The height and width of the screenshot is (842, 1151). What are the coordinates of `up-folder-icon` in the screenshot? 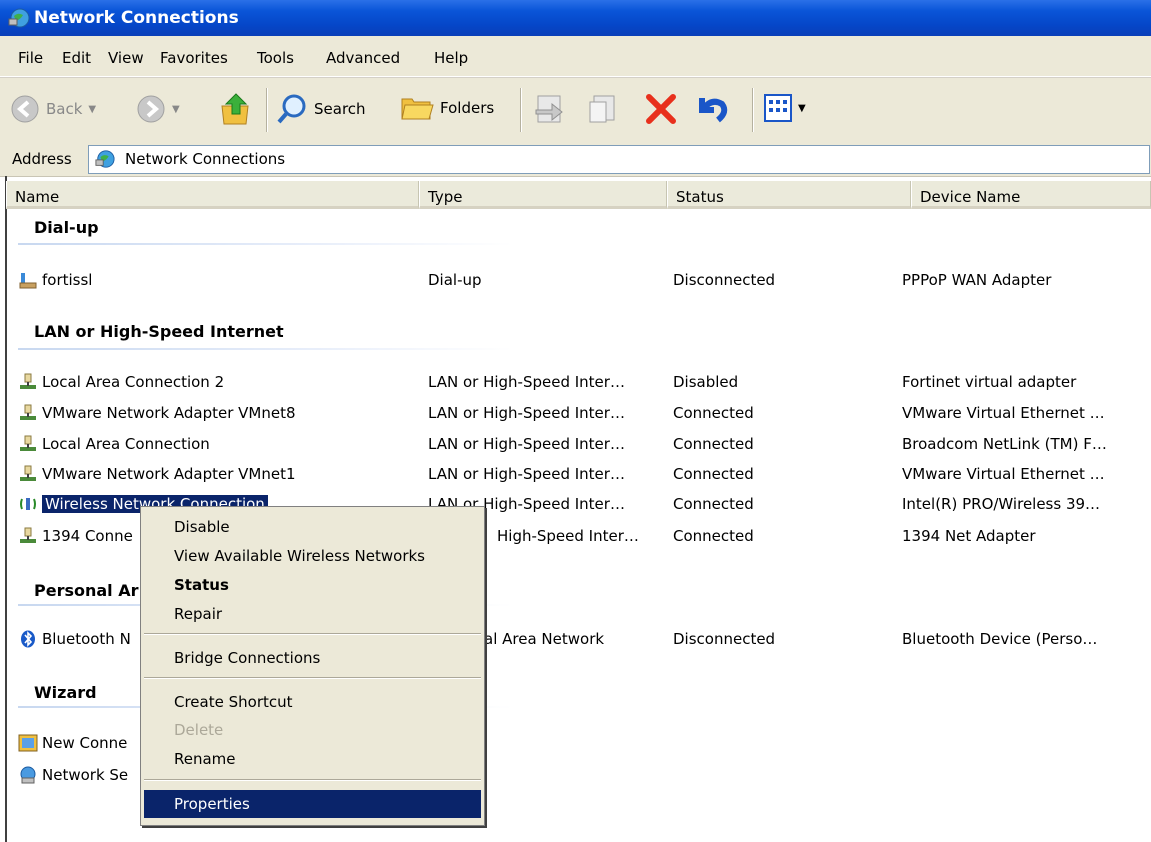 It's located at (235, 109).